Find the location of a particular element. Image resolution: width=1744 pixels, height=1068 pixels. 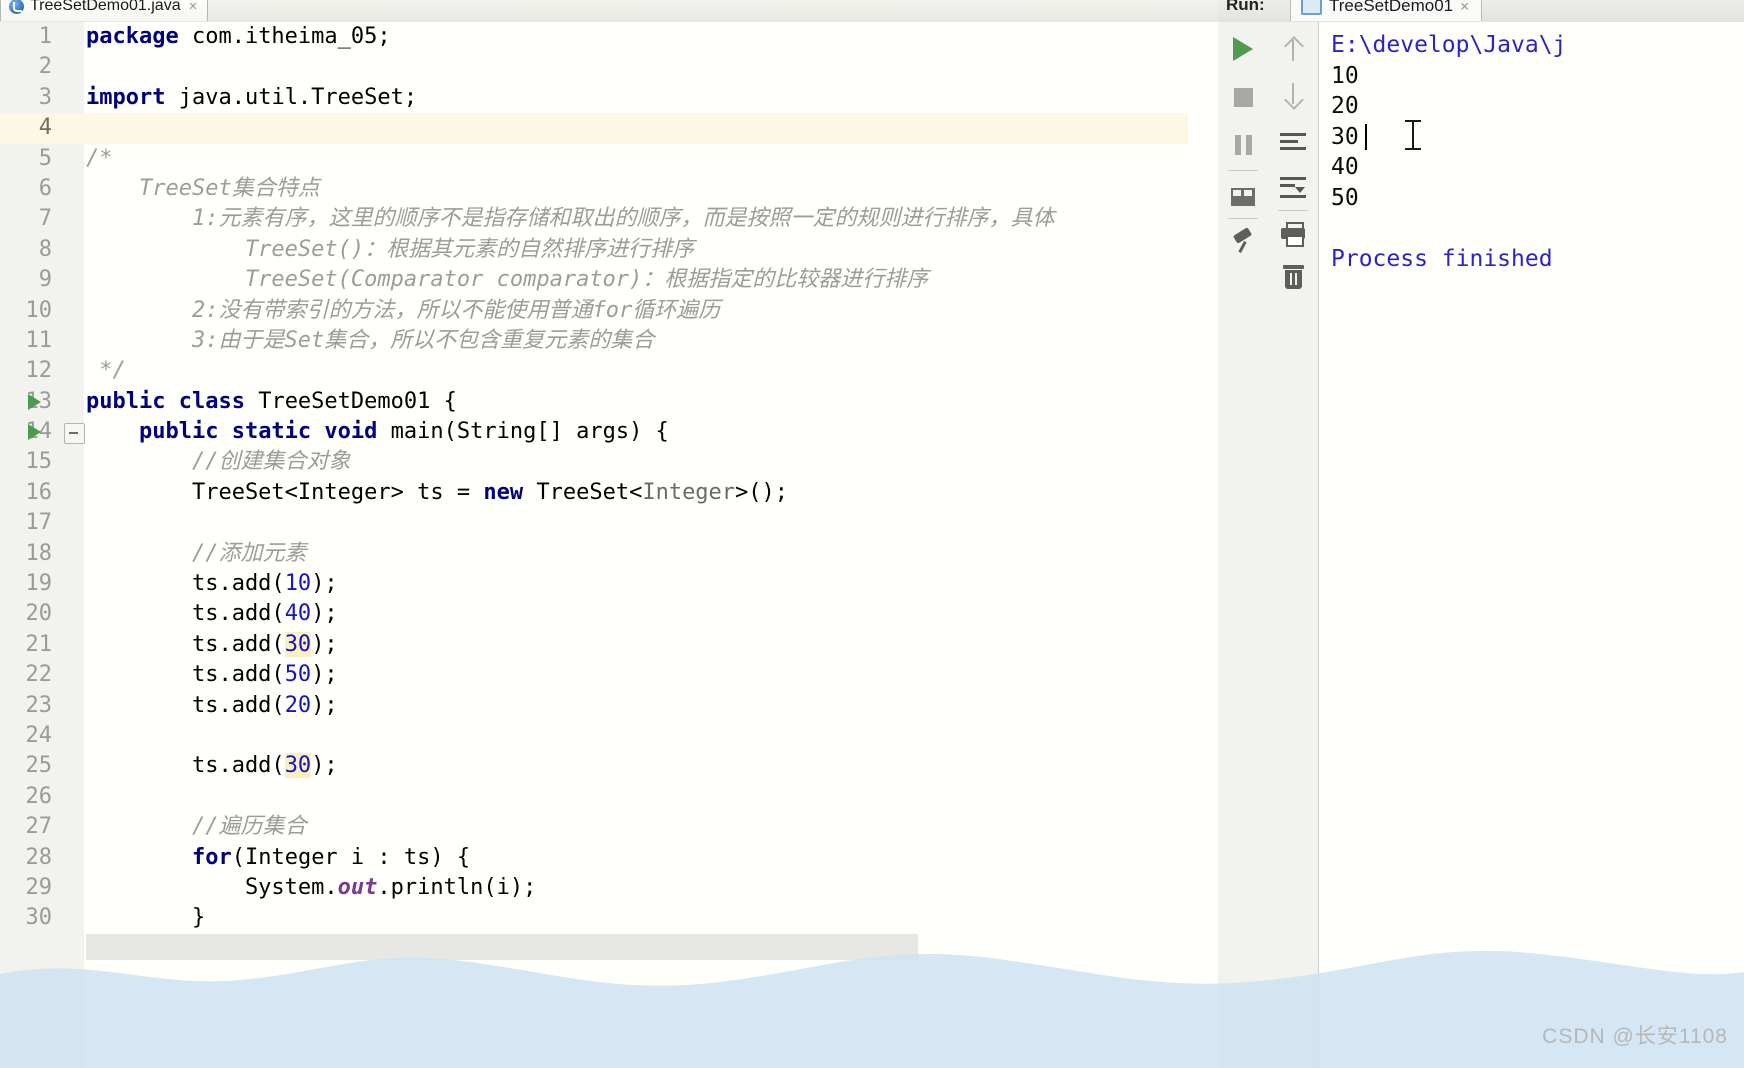

code-line: 26 is located at coordinates (609, 797).